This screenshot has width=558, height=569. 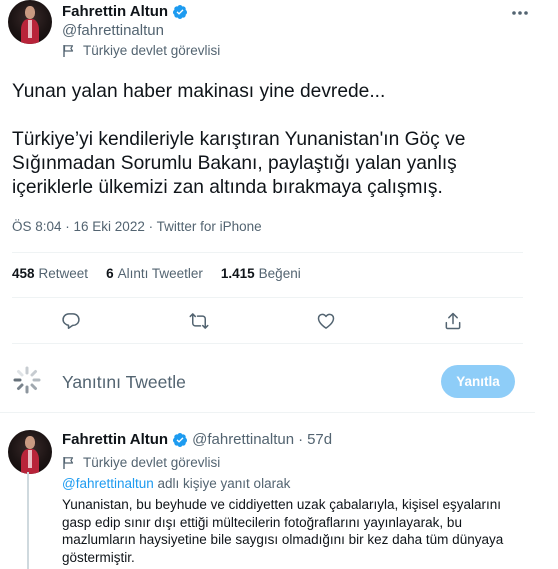 I want to click on quotes-stat: 6 Alıntı Tweetler, so click(x=154, y=273).